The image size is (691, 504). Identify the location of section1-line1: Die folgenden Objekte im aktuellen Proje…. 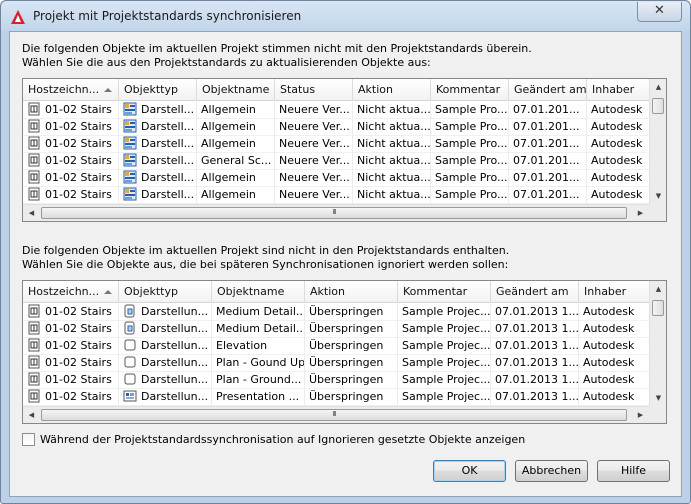
(277, 48).